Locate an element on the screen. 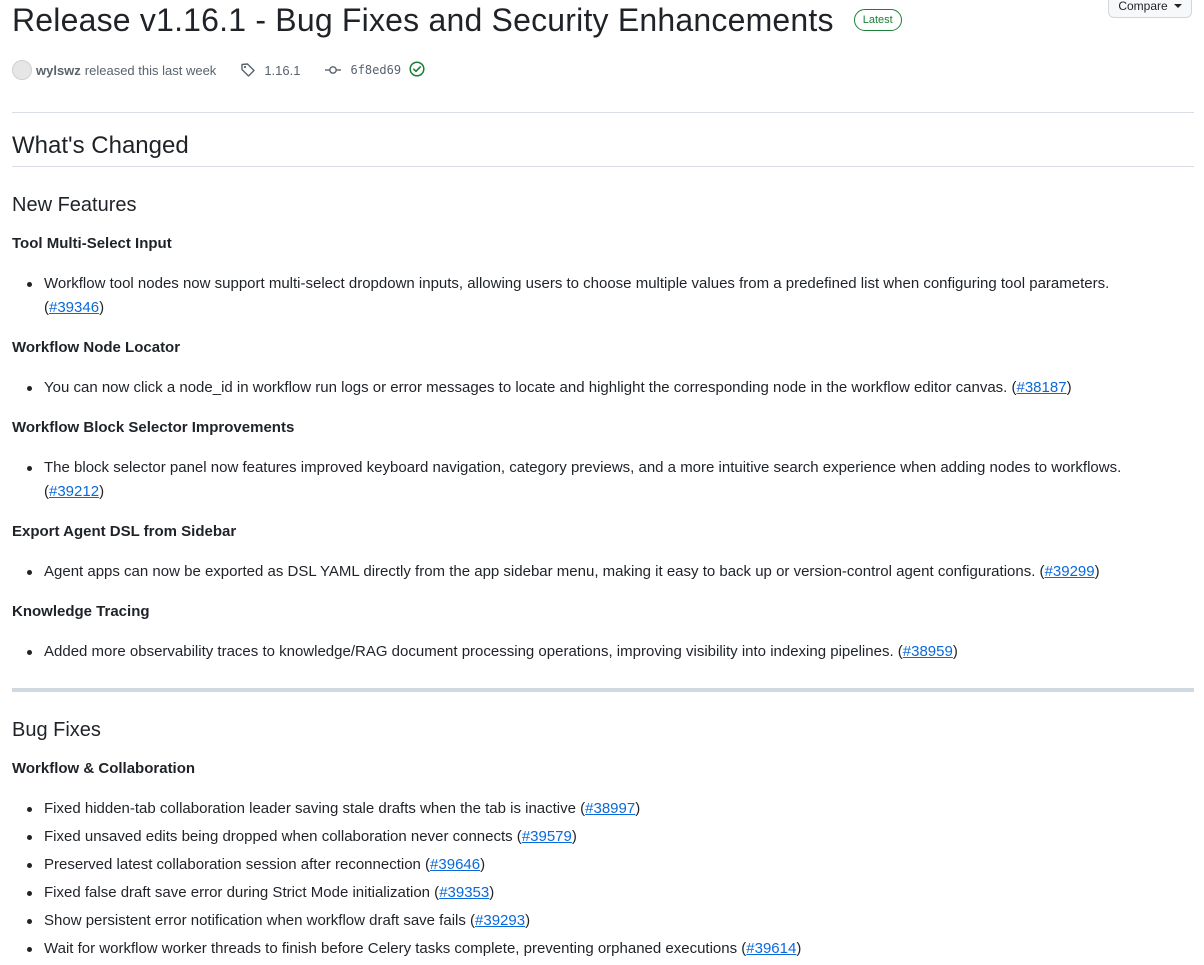  section-heading: Workflow & Collaboration is located at coordinates (104, 768).